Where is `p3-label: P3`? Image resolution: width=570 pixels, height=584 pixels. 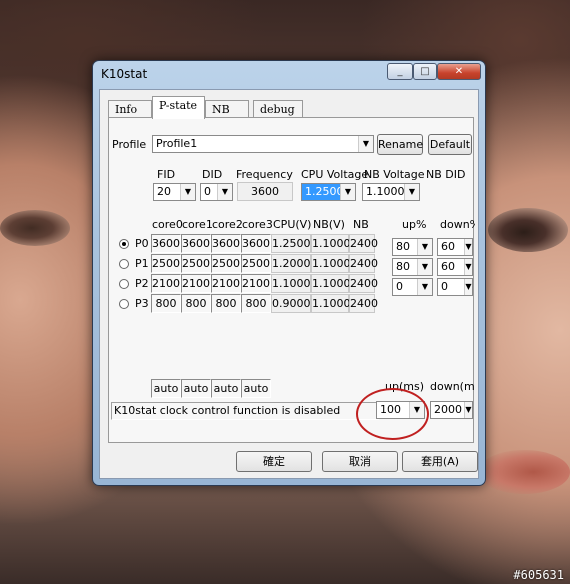 p3-label: P3 is located at coordinates (142, 303).